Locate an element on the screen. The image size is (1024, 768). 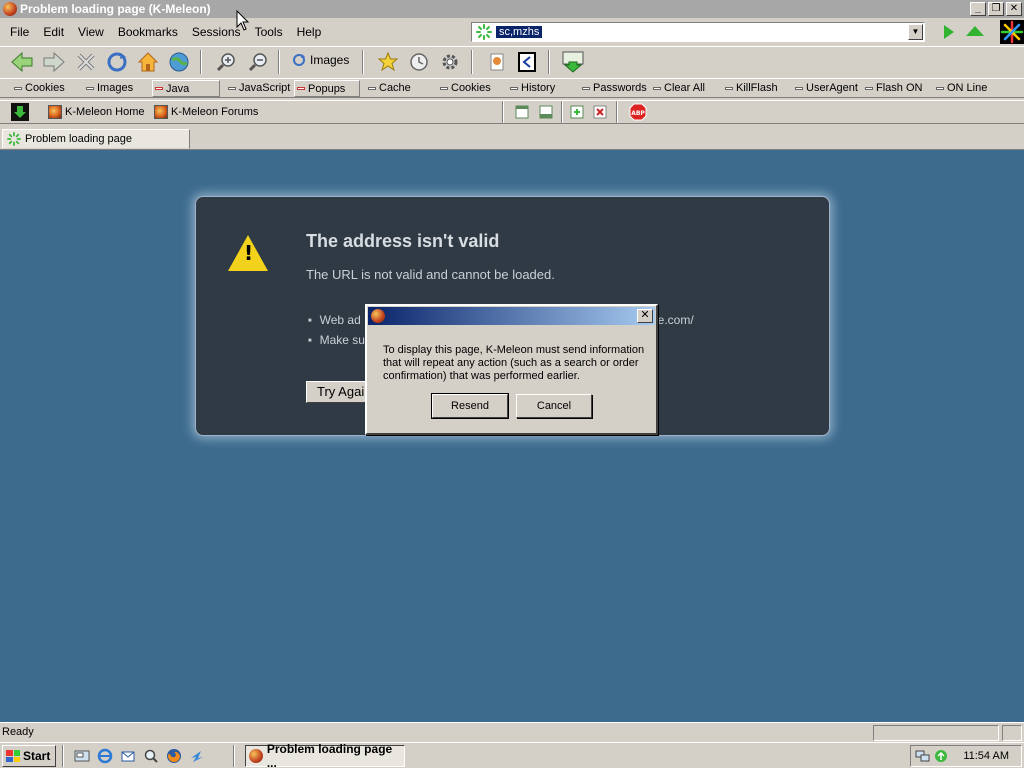
show-desktop-icon is located at coordinates (82, 756).